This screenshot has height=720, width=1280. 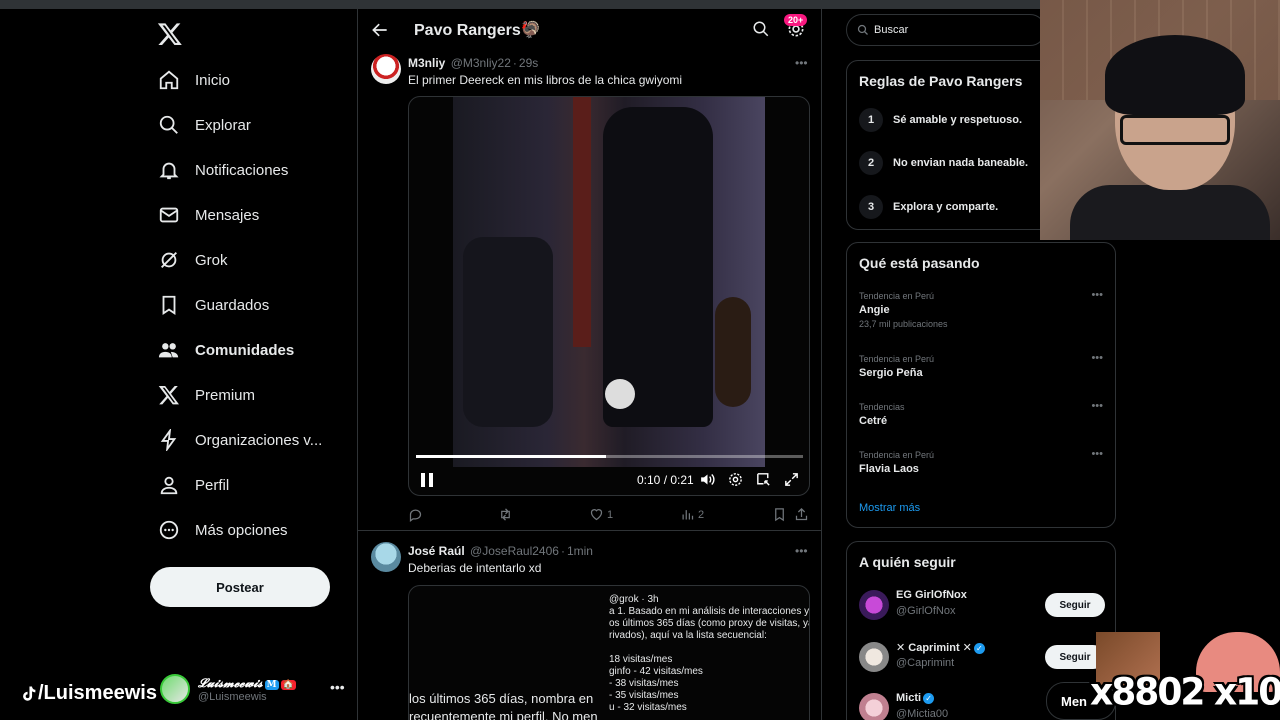 What do you see at coordinates (288, 684) in the screenshot?
I see `account-badge-r: 🏠` at bounding box center [288, 684].